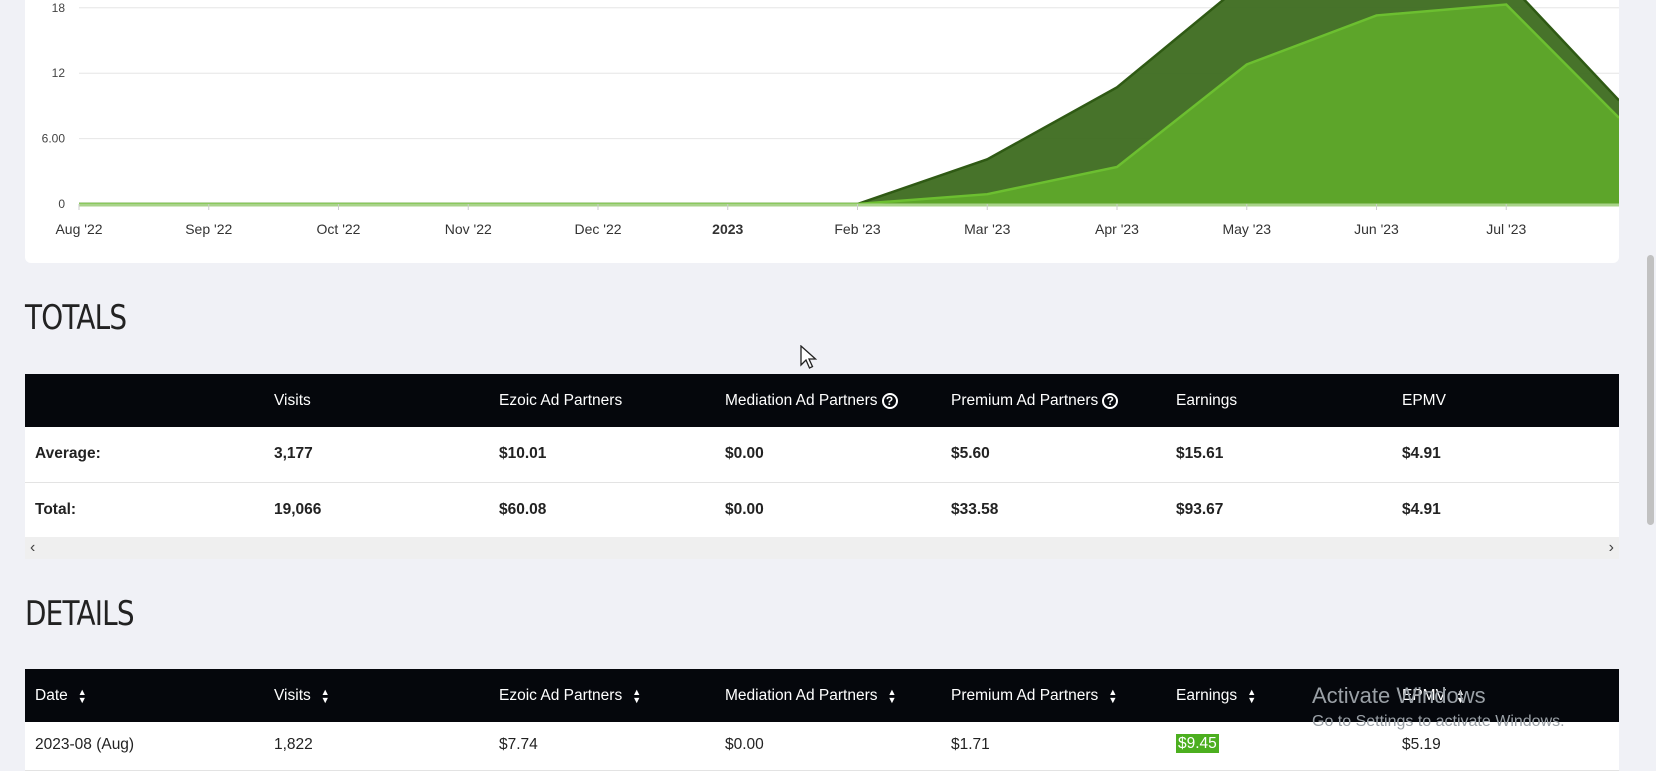 This screenshot has width=1656, height=771. I want to click on details-col-mediation: Mediation Ad Partners ▲ ▼, so click(810, 695).